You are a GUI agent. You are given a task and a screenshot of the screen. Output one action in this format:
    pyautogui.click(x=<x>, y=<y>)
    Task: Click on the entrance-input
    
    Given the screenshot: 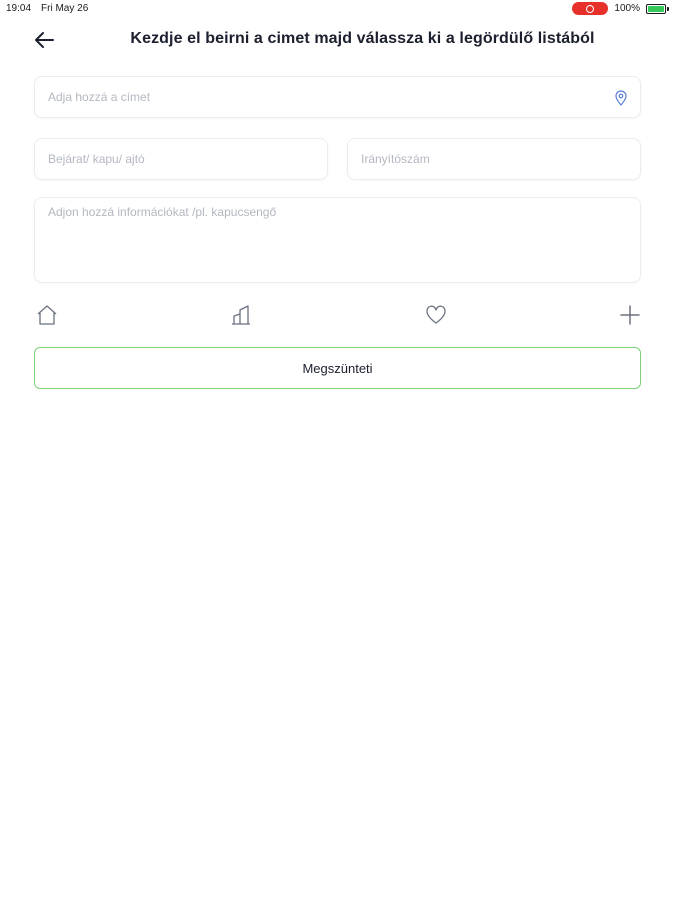 What is the action you would take?
    pyautogui.click(x=181, y=159)
    